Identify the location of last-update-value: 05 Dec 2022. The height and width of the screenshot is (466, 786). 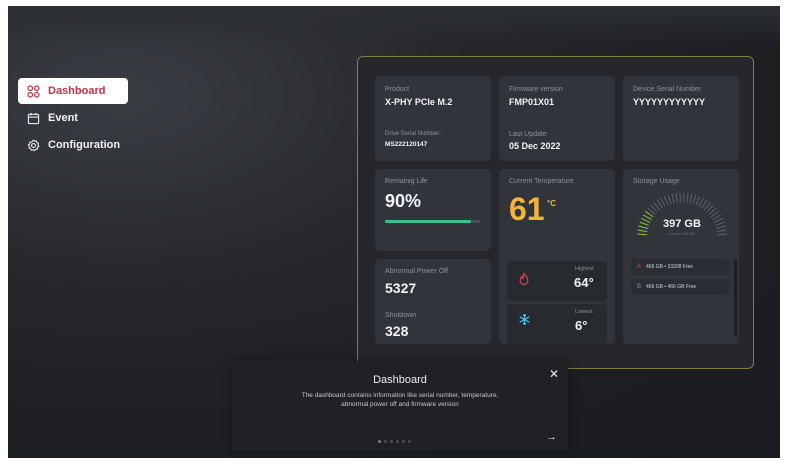
(535, 146).